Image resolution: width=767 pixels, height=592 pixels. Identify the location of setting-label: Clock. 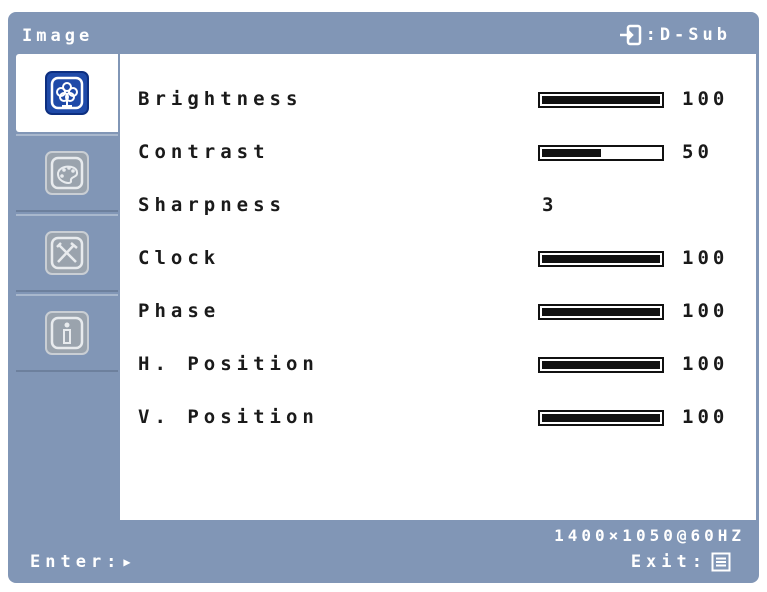
(179, 258).